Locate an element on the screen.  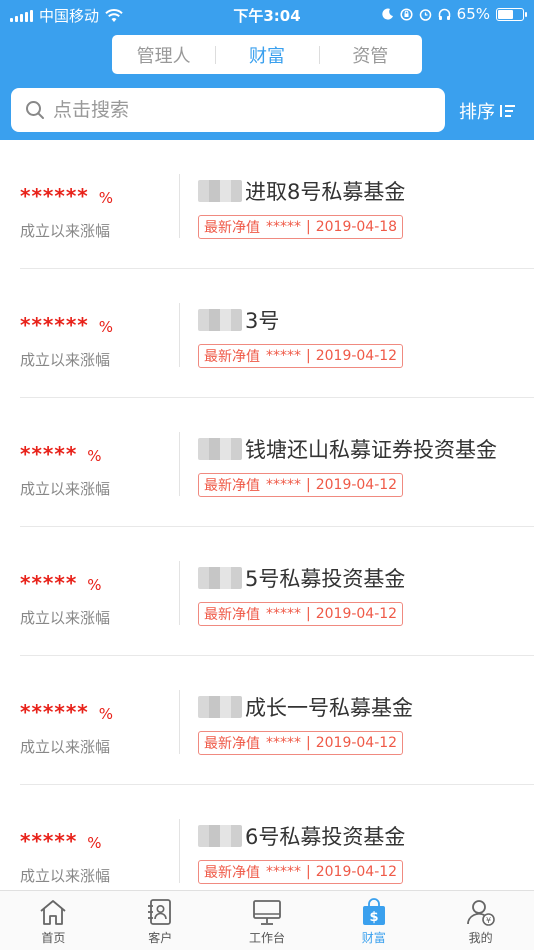
nav-tag: 最新净值 ***** | 2019-04-18 is located at coordinates (301, 227).